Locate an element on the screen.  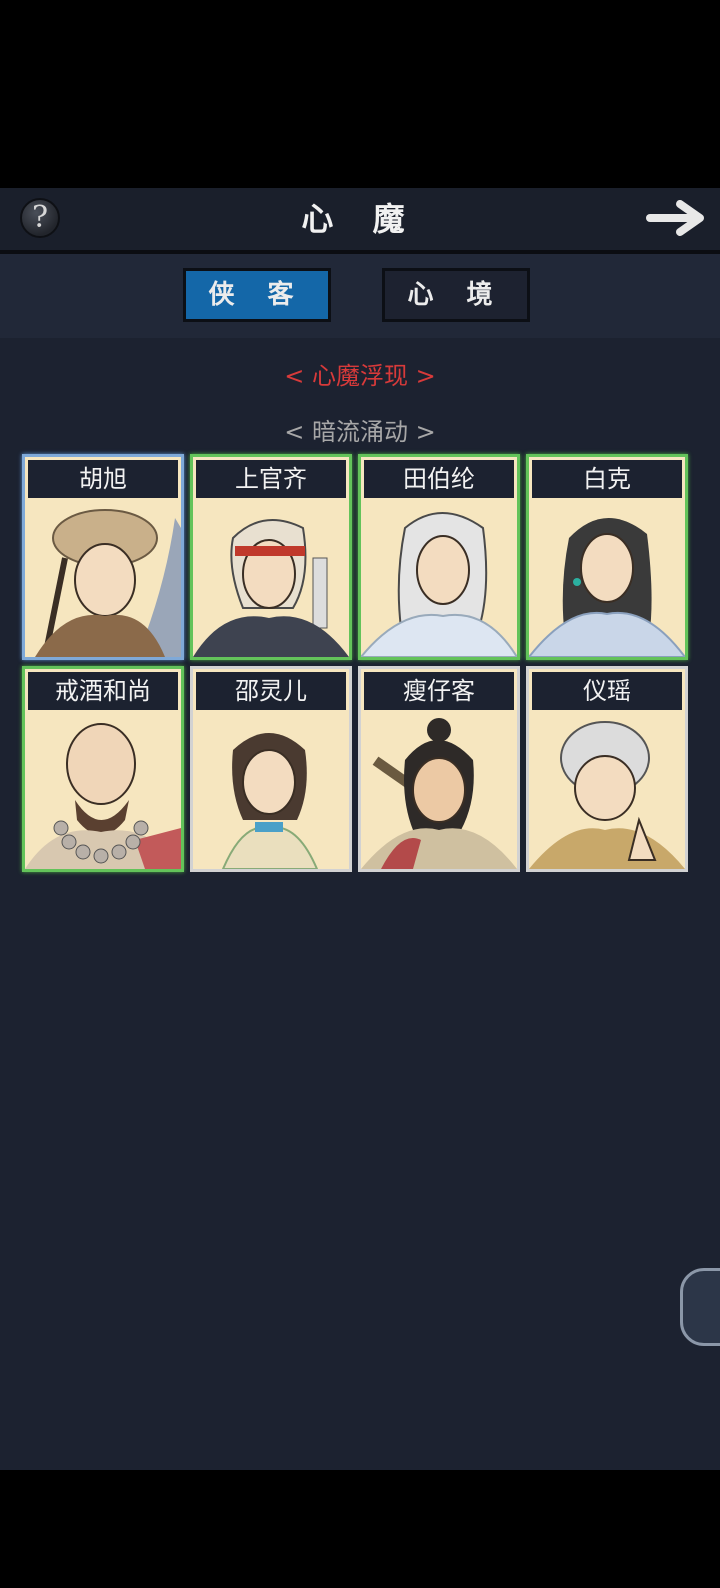
tab-bar: 侠 客 心 境 is located at coordinates (360, 296).